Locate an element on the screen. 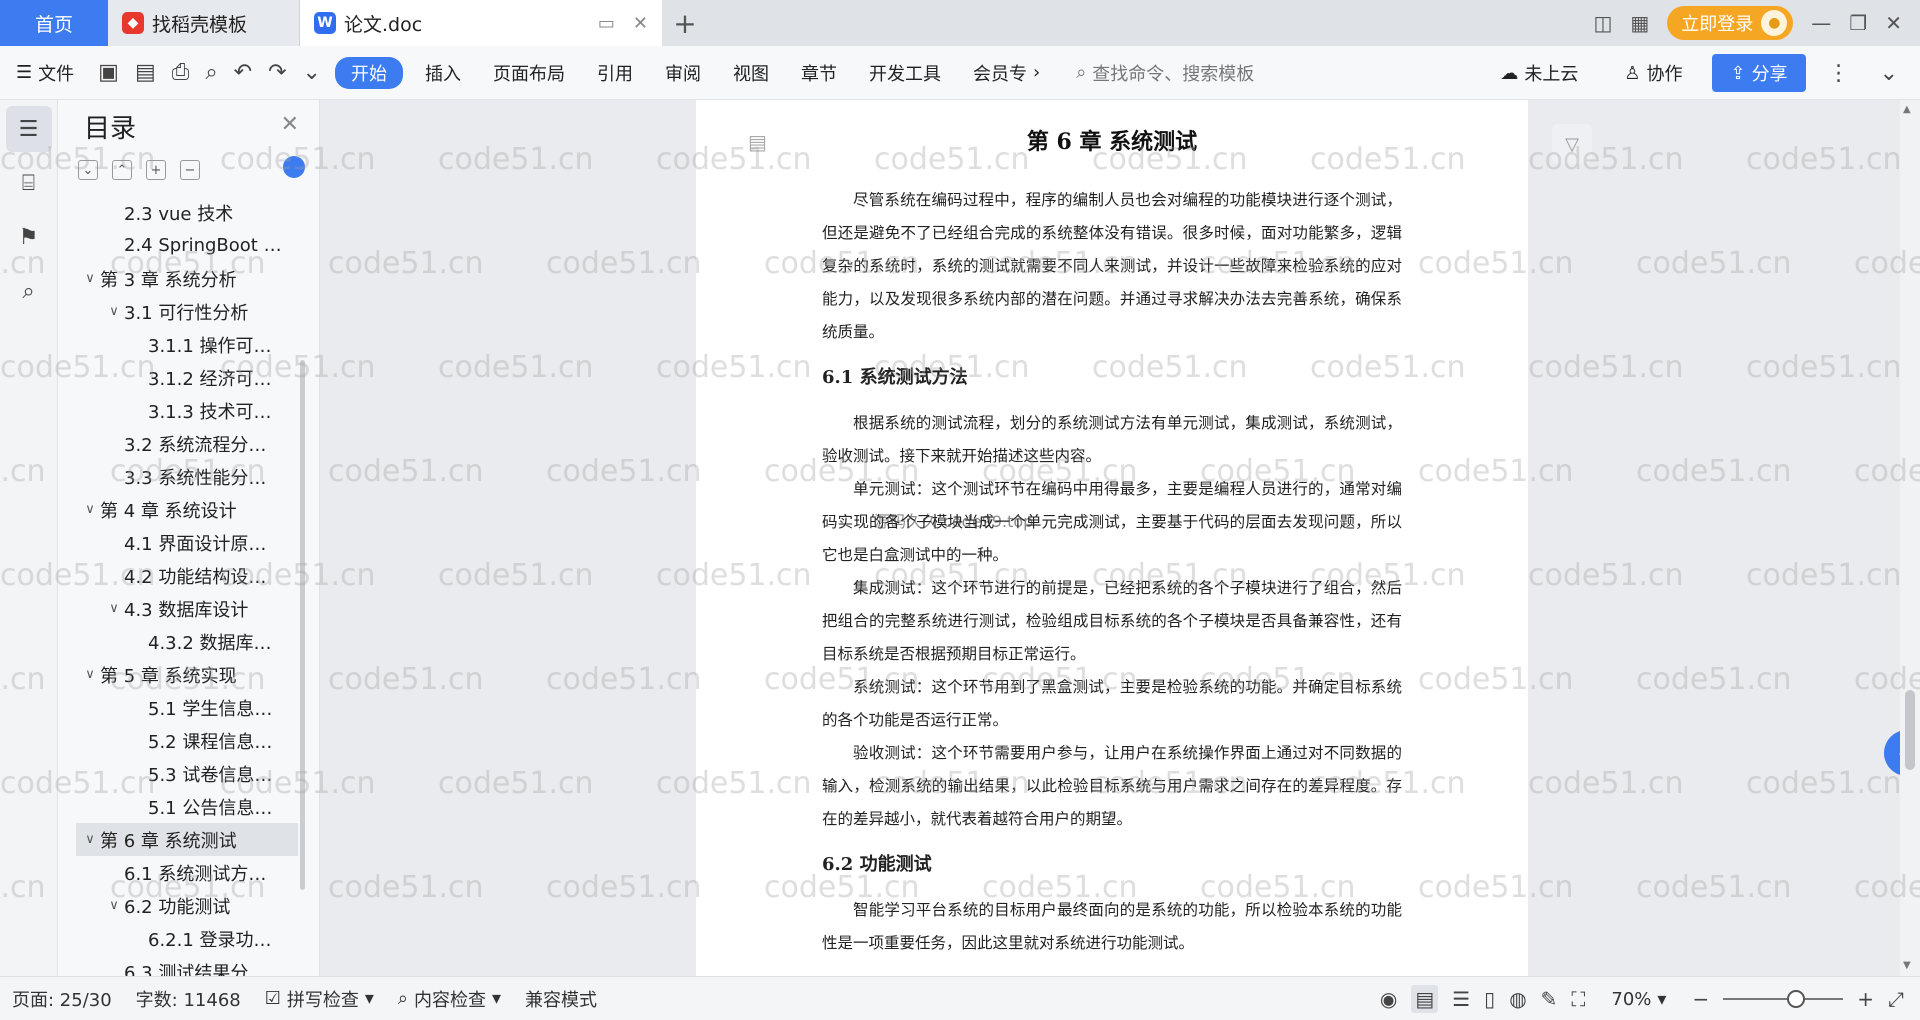 The height and width of the screenshot is (1020, 1920). fit-page-icon: ⛶ is located at coordinates (1578, 999).